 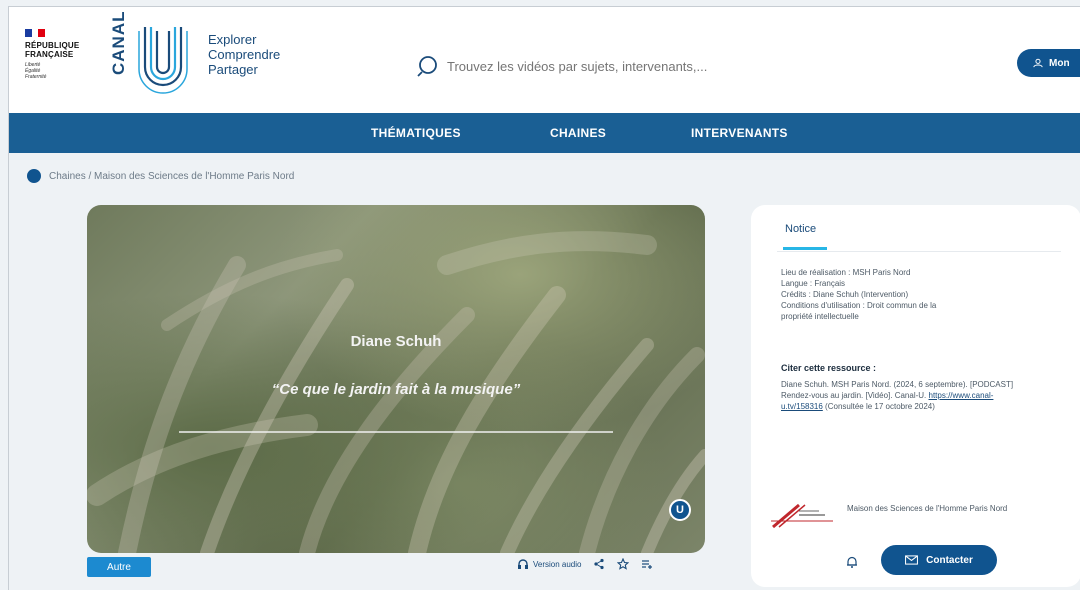 What do you see at coordinates (805, 248) in the screenshot?
I see `tab-active-indicator` at bounding box center [805, 248].